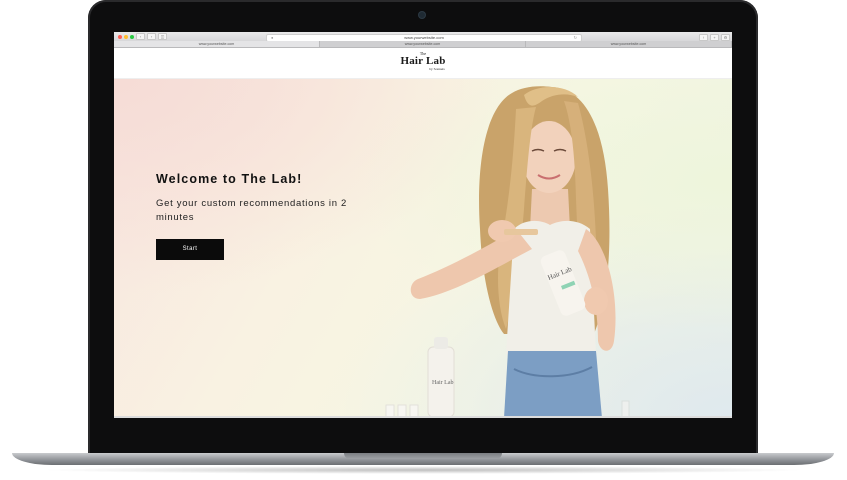 This screenshot has width=847, height=480. I want to click on hero-title: Welcome to The Lab!, so click(229, 179).